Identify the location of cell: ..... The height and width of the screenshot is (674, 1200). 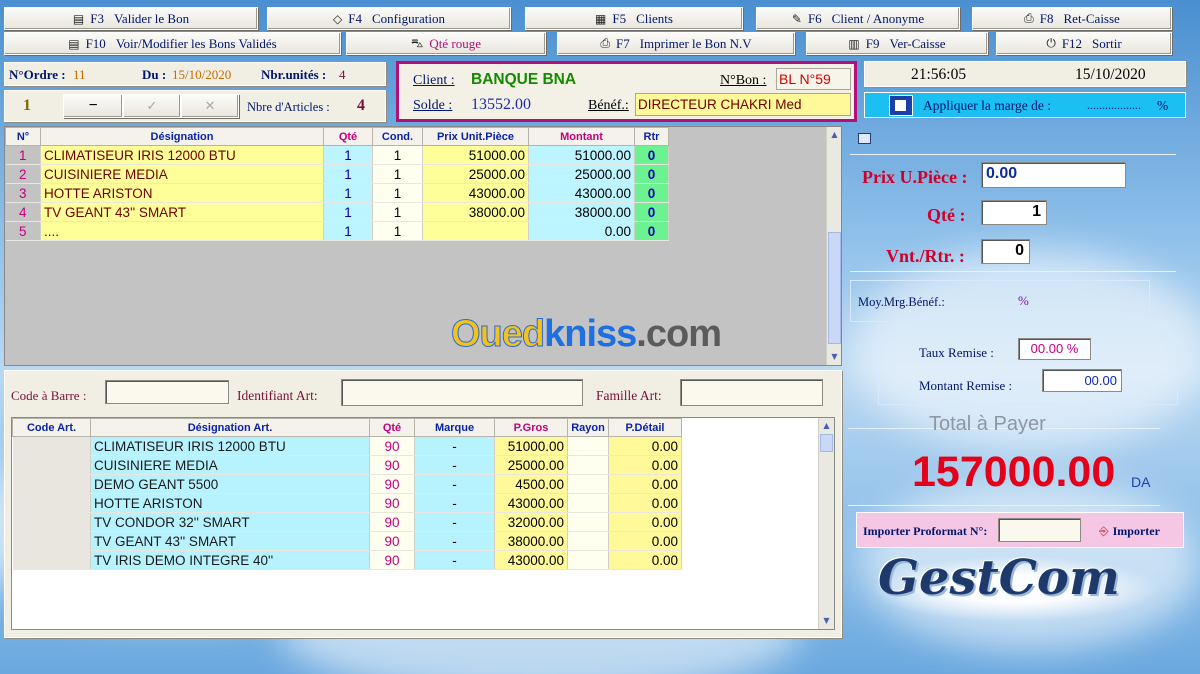
(182, 231).